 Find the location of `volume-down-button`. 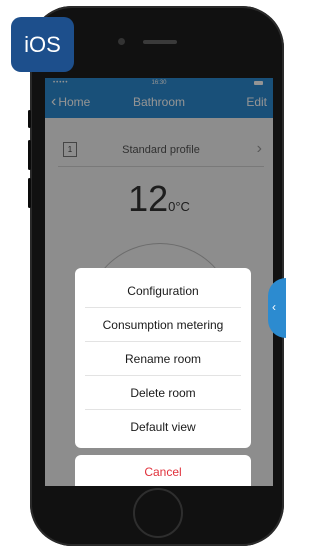

volume-down-button is located at coordinates (29, 193).